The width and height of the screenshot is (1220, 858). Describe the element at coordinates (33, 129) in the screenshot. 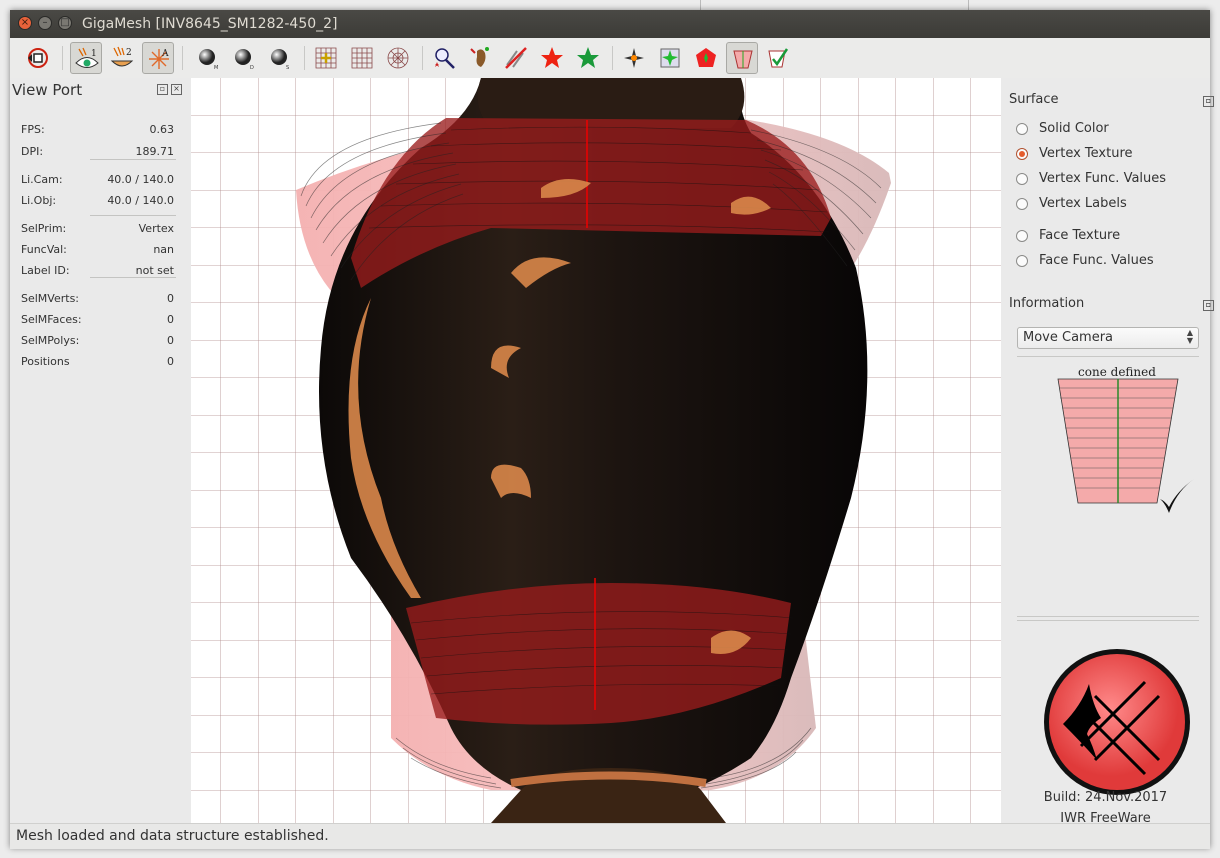

I see `info-label: FPS:` at that location.